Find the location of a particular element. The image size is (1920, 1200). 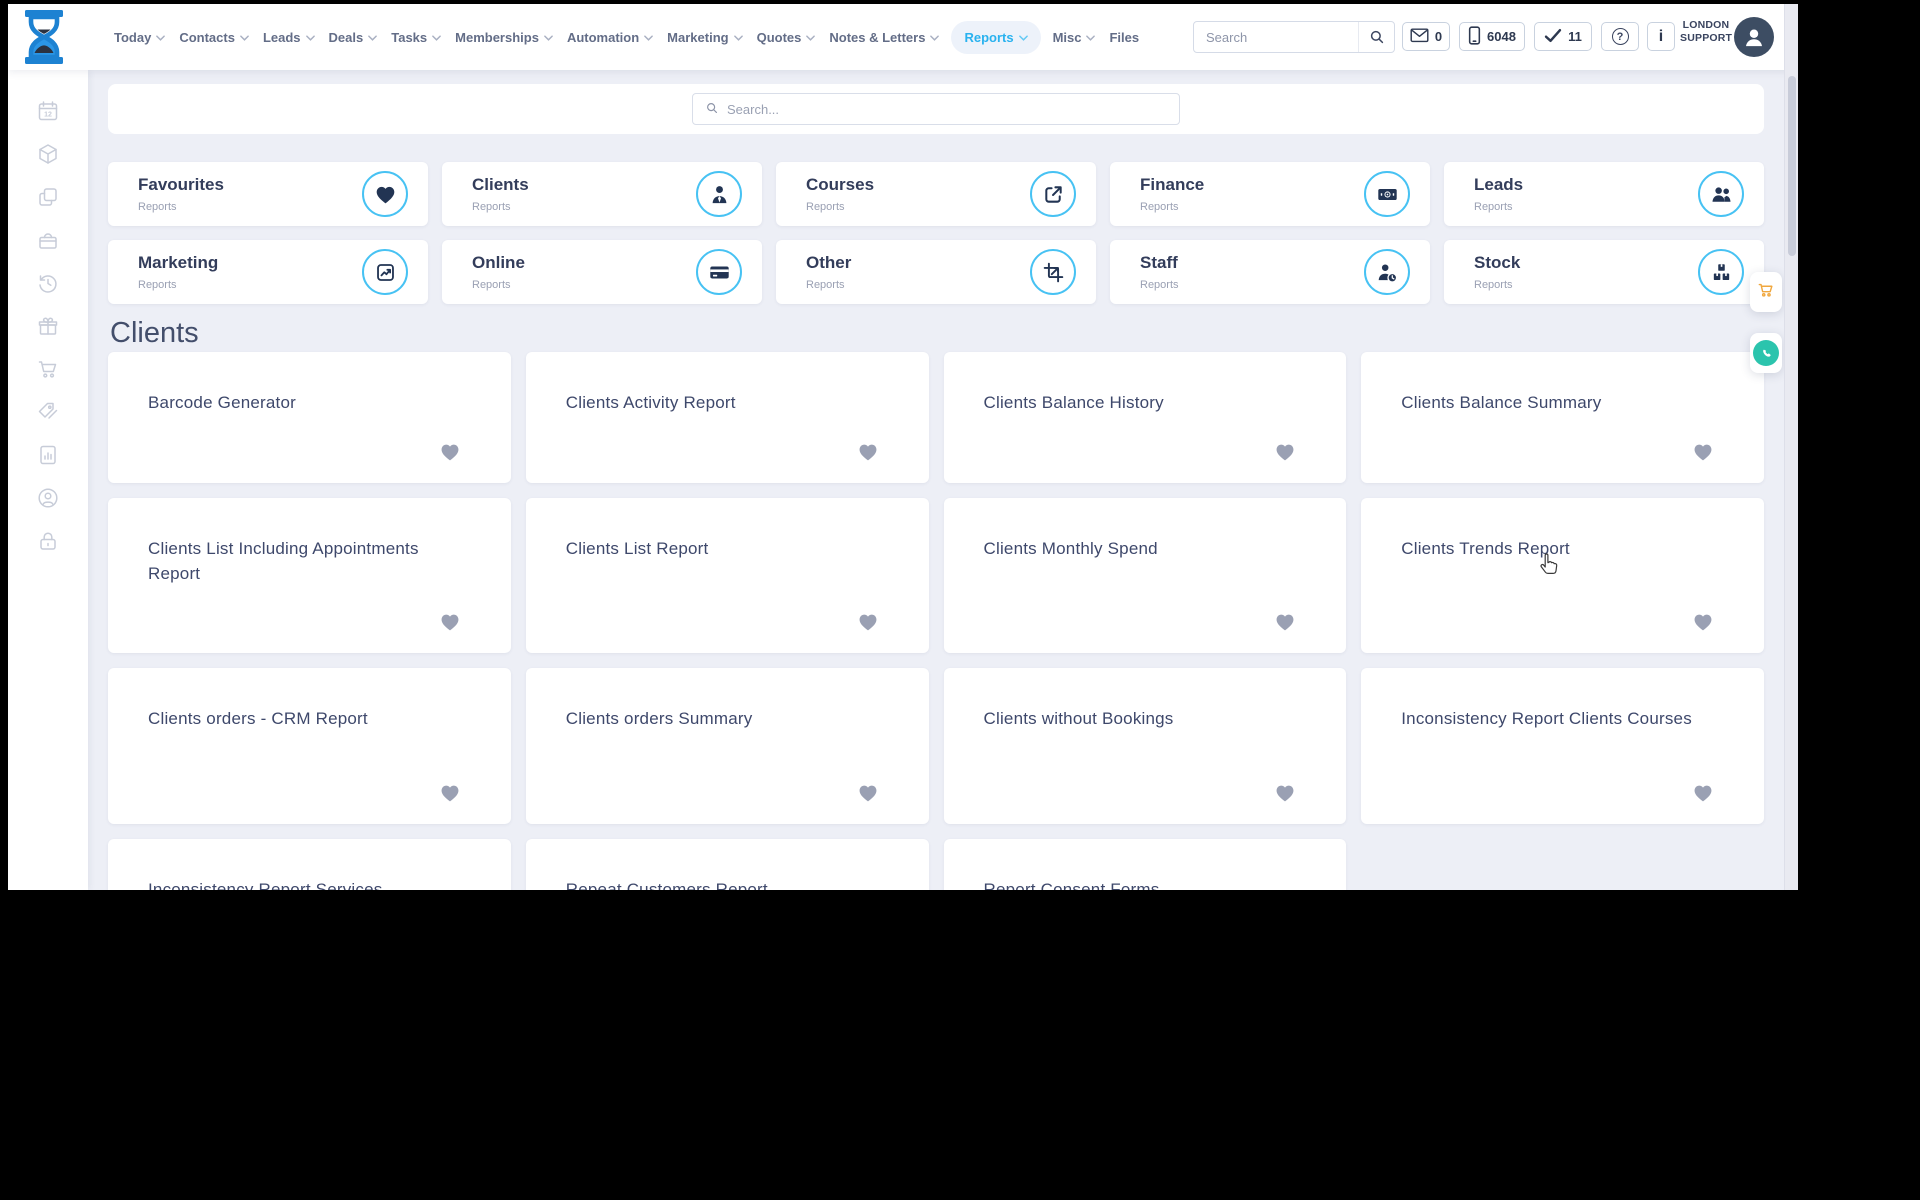

report-card-barcode-generator: Barcode Generator is located at coordinates (309, 417).